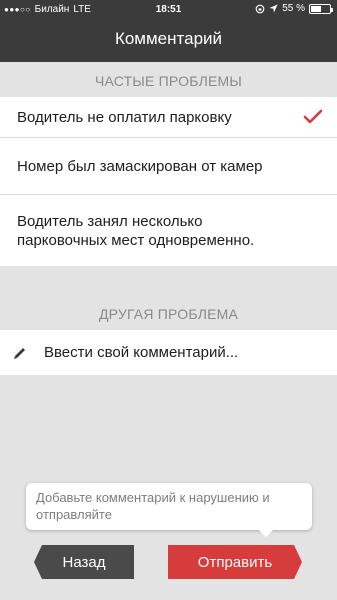  I want to click on pencil-icon, so click(19, 353).